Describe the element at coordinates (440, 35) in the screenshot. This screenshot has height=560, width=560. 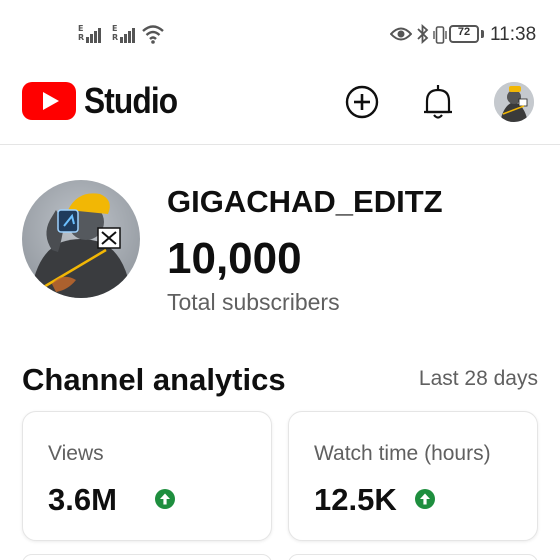
I see `vibrate-icon` at that location.